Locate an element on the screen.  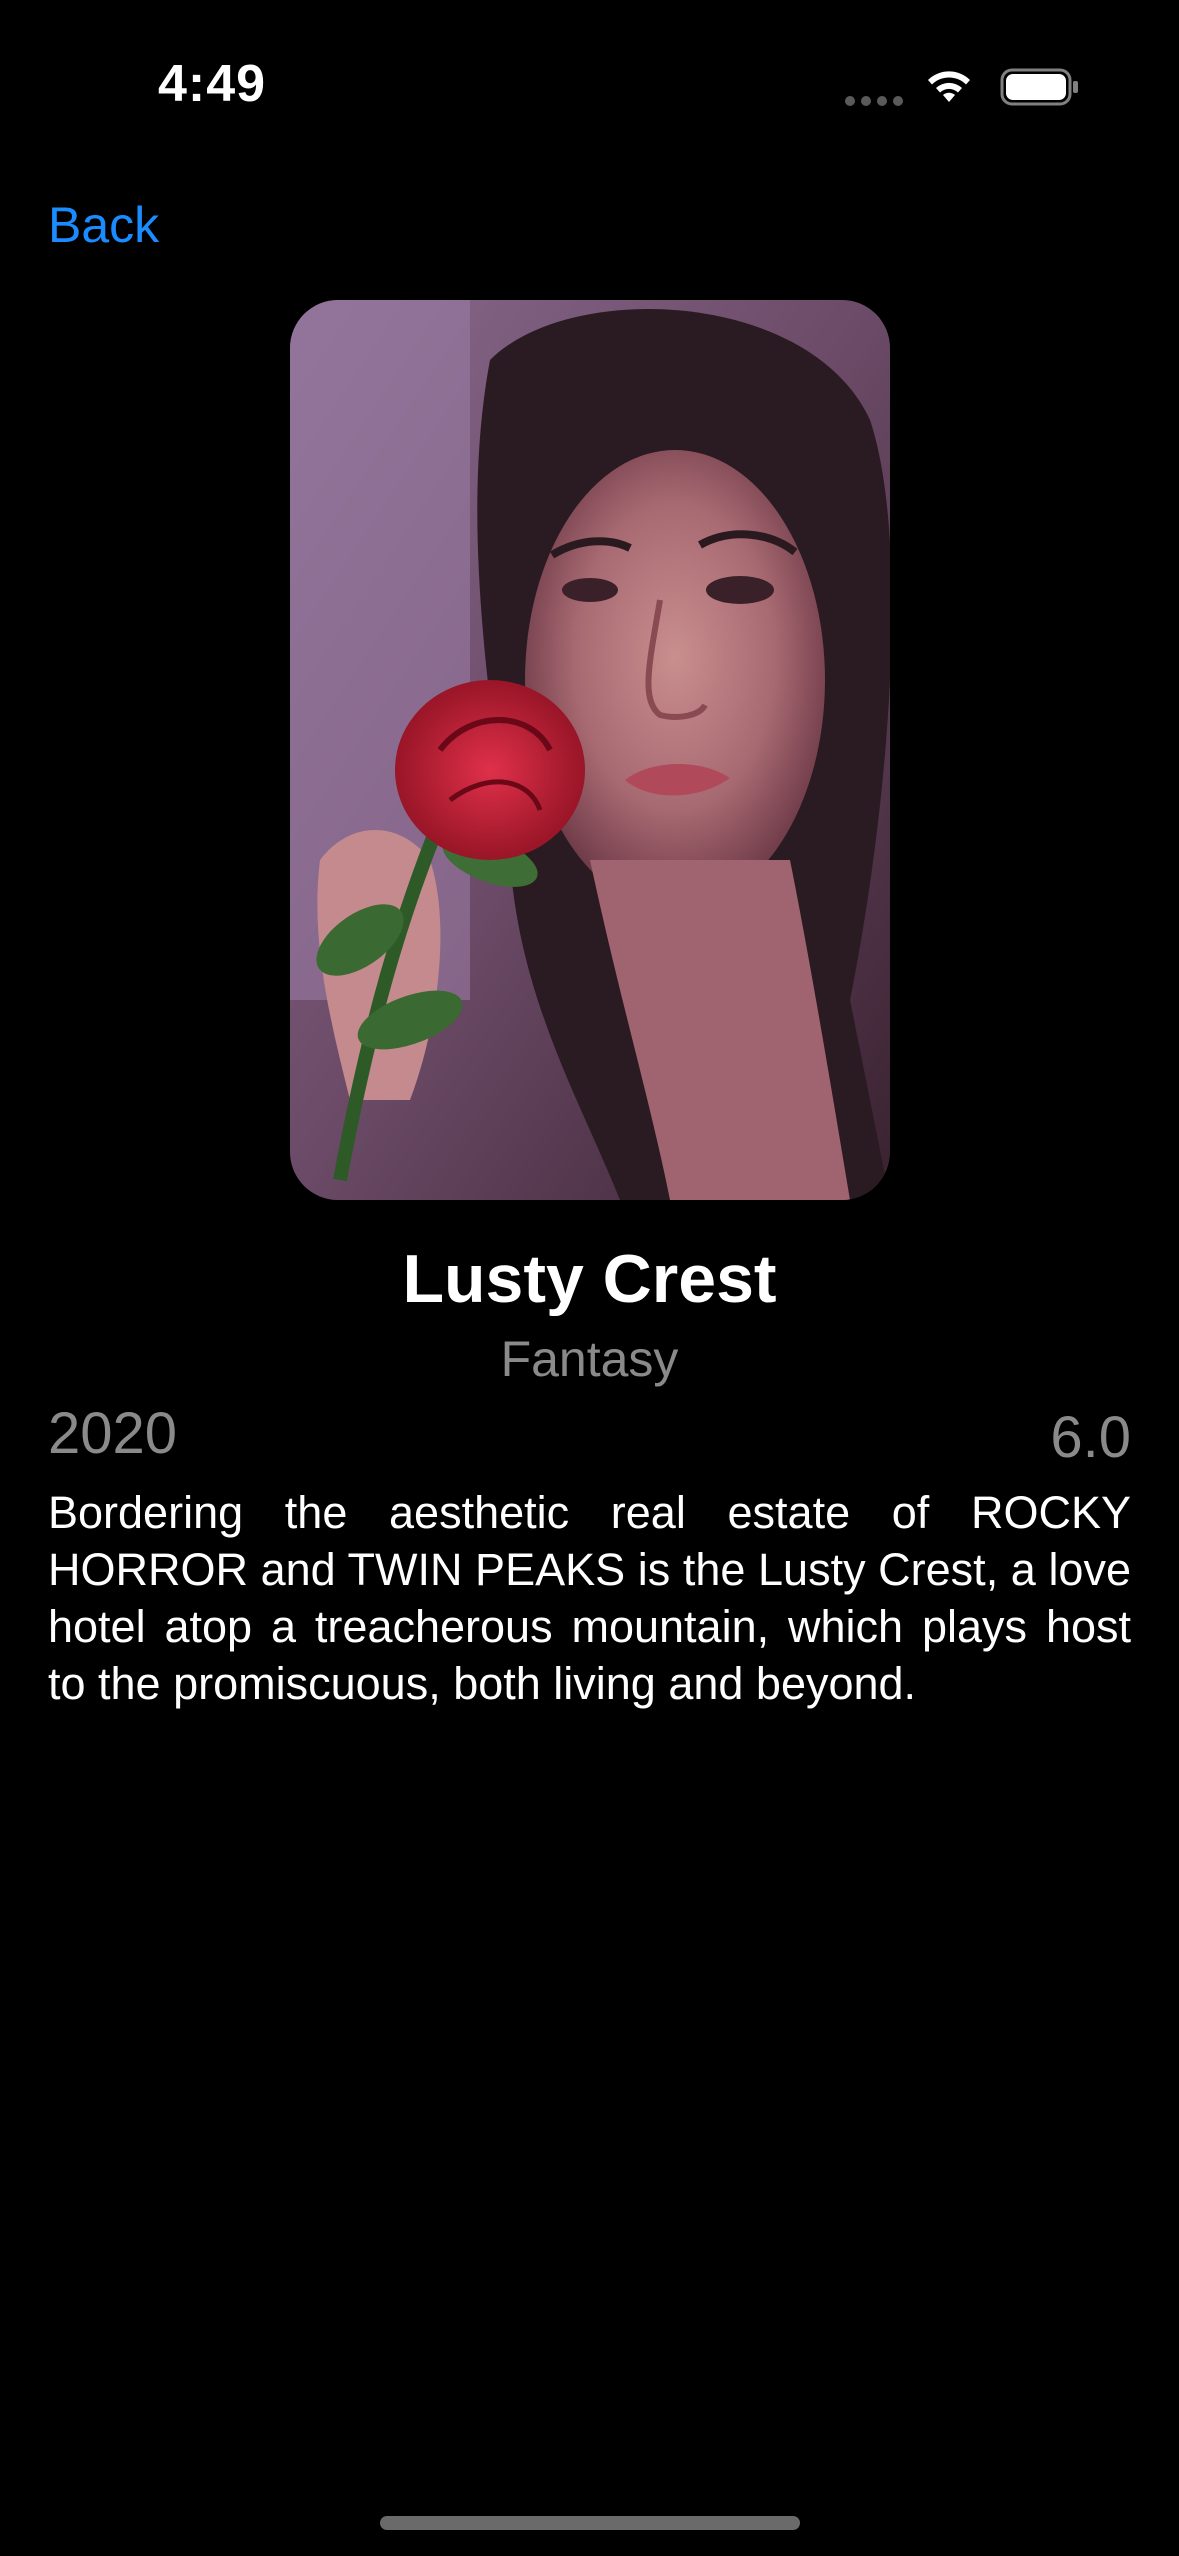
status-bar: 4:49 is located at coordinates (589, 85).